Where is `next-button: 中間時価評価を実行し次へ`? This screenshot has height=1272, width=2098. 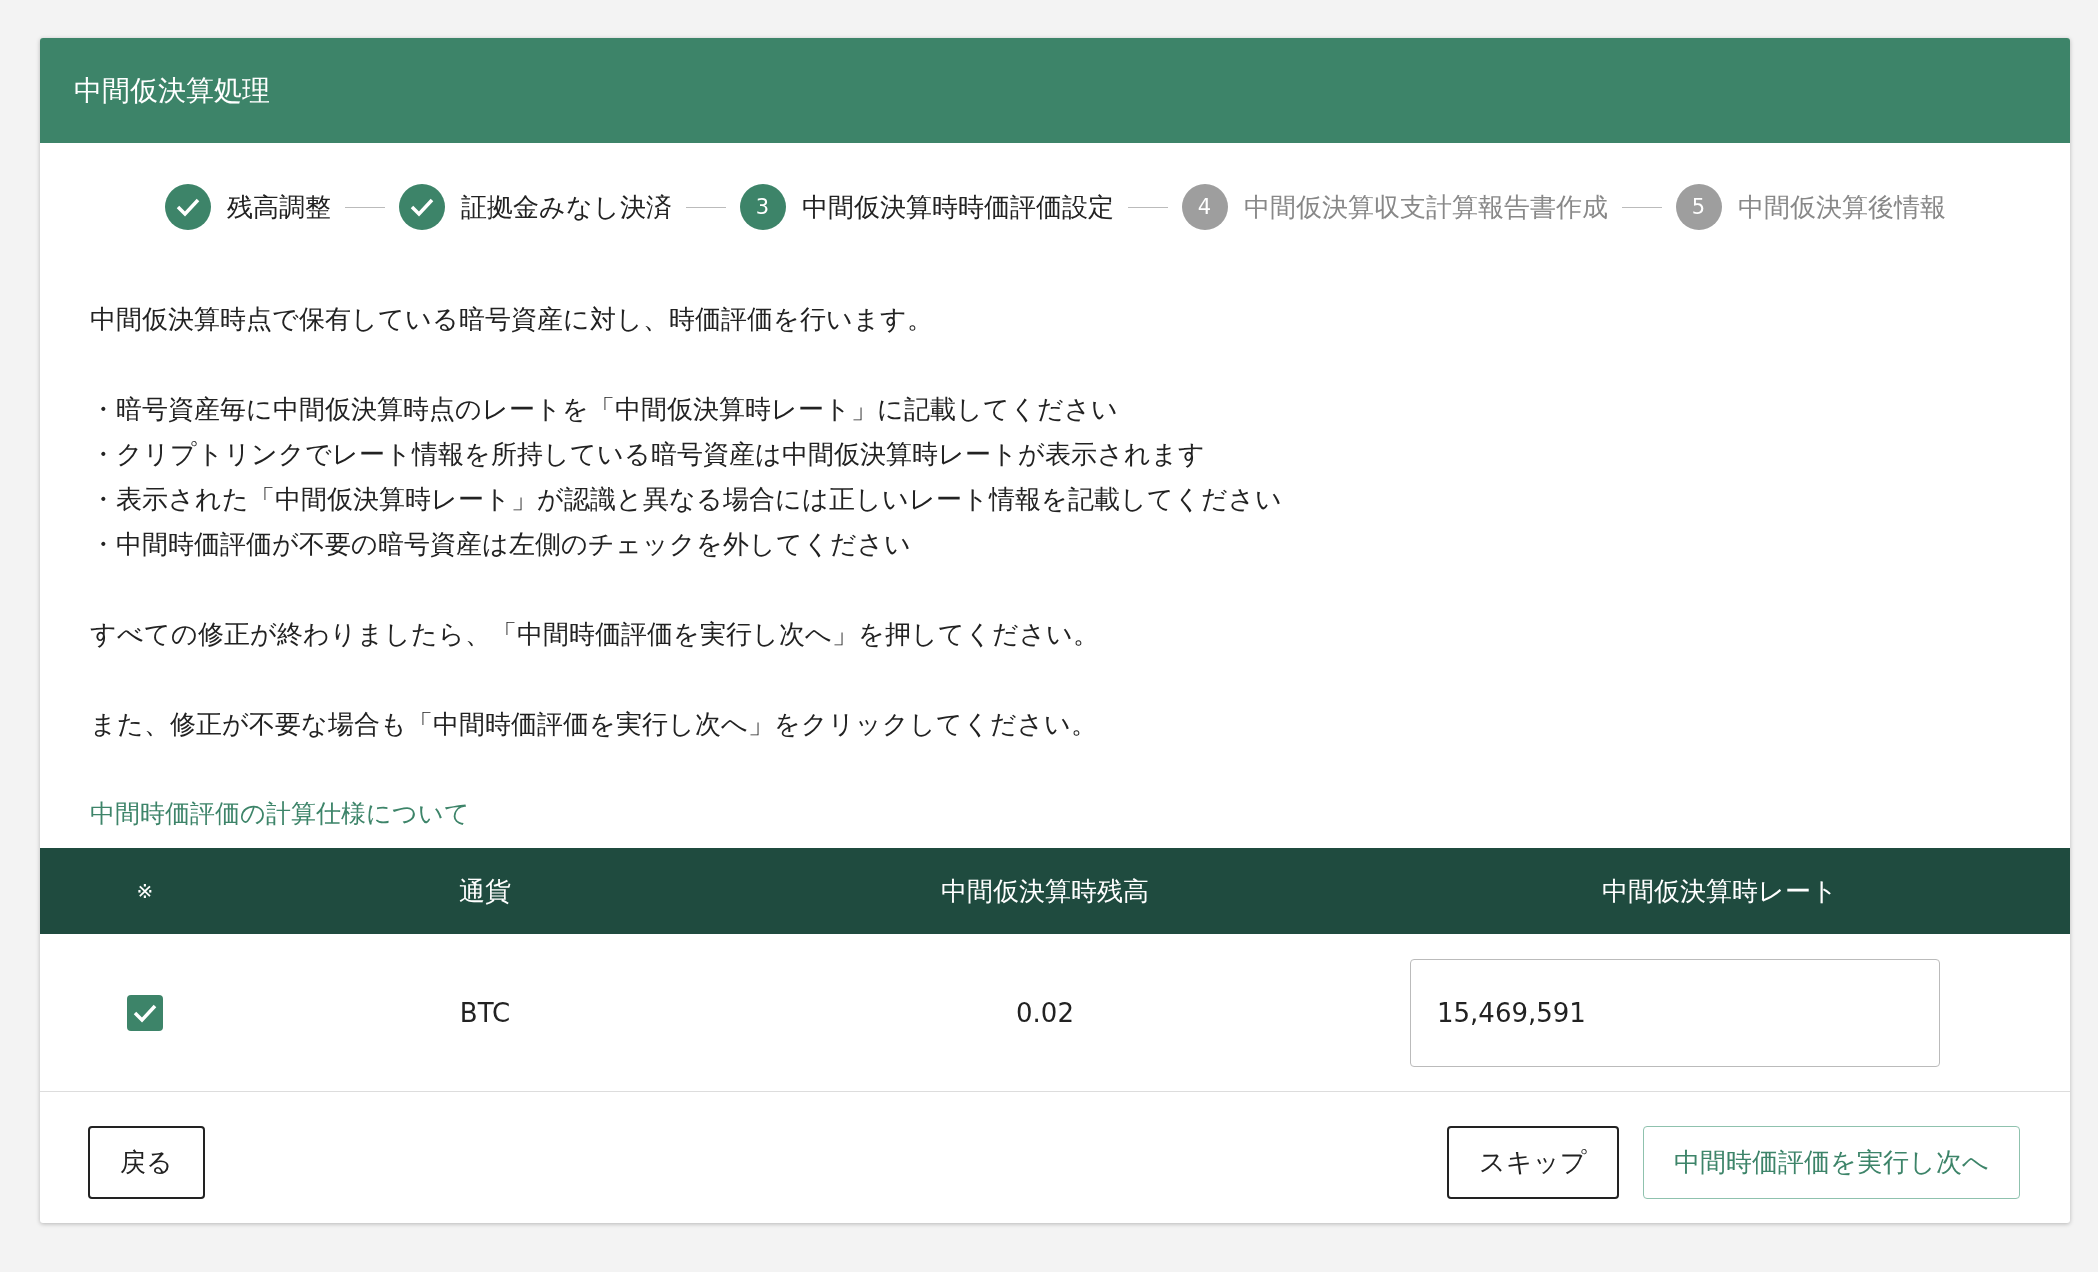 next-button: 中間時価評価を実行し次へ is located at coordinates (1831, 1162).